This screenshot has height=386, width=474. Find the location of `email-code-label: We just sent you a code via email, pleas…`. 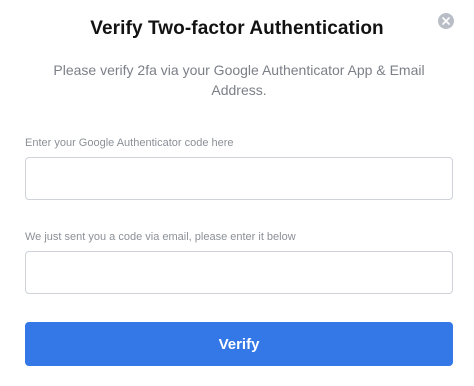

email-code-label: We just sent you a code via email, pleas… is located at coordinates (160, 237).